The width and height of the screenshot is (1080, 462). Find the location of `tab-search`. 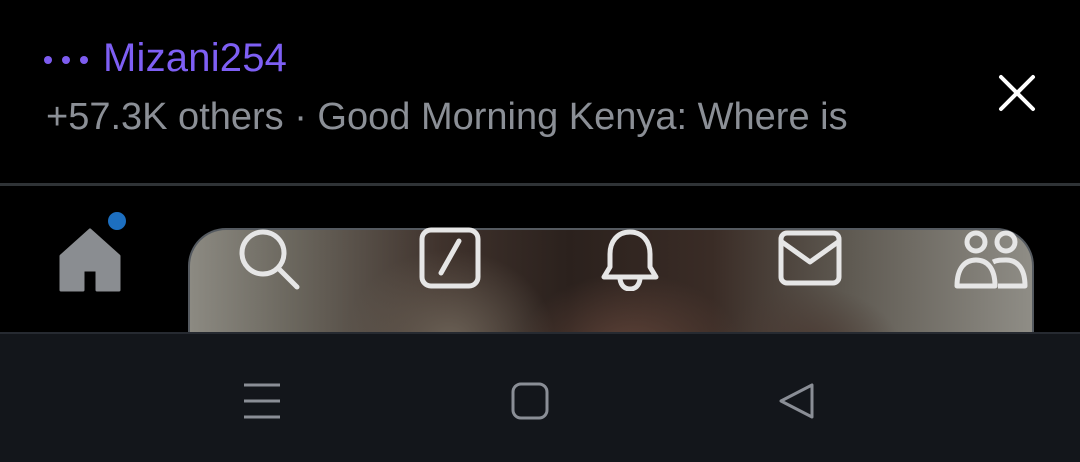

tab-search is located at coordinates (269, 259).